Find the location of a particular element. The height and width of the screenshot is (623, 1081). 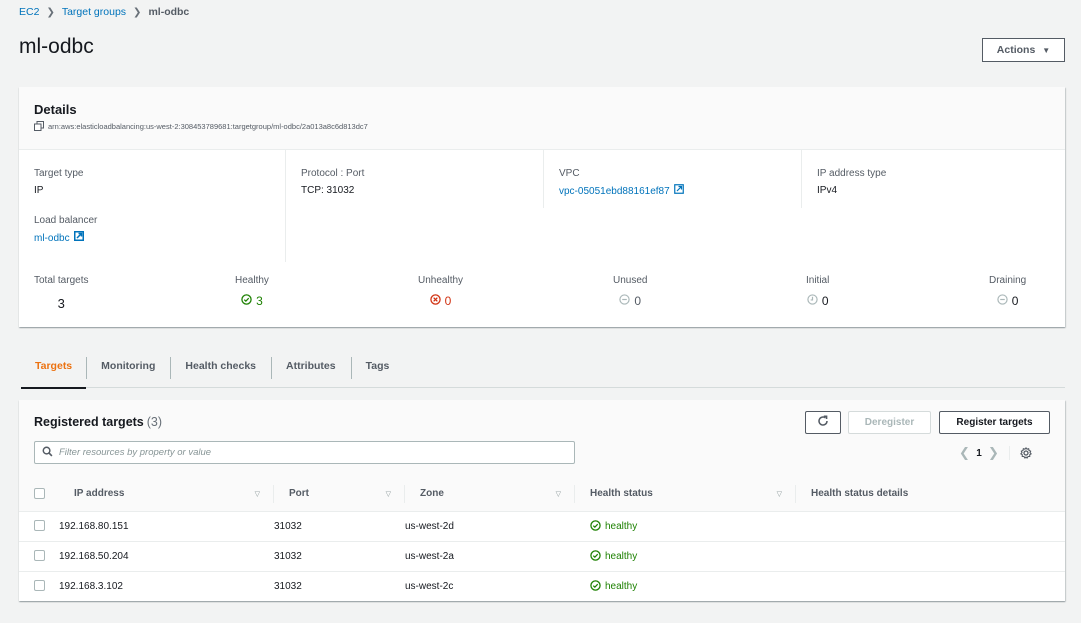

targets-title: Registered targets (3) is located at coordinates (98, 422).